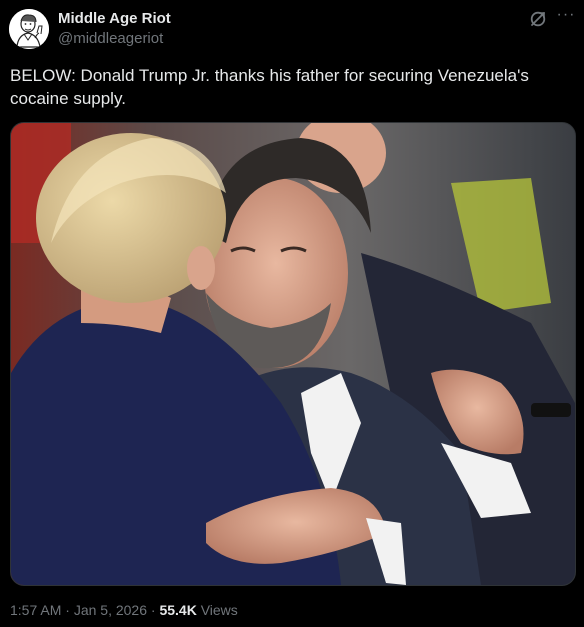 The width and height of the screenshot is (584, 627). What do you see at coordinates (566, 17) in the screenshot?
I see `more-horizontal-icon: ···` at bounding box center [566, 17].